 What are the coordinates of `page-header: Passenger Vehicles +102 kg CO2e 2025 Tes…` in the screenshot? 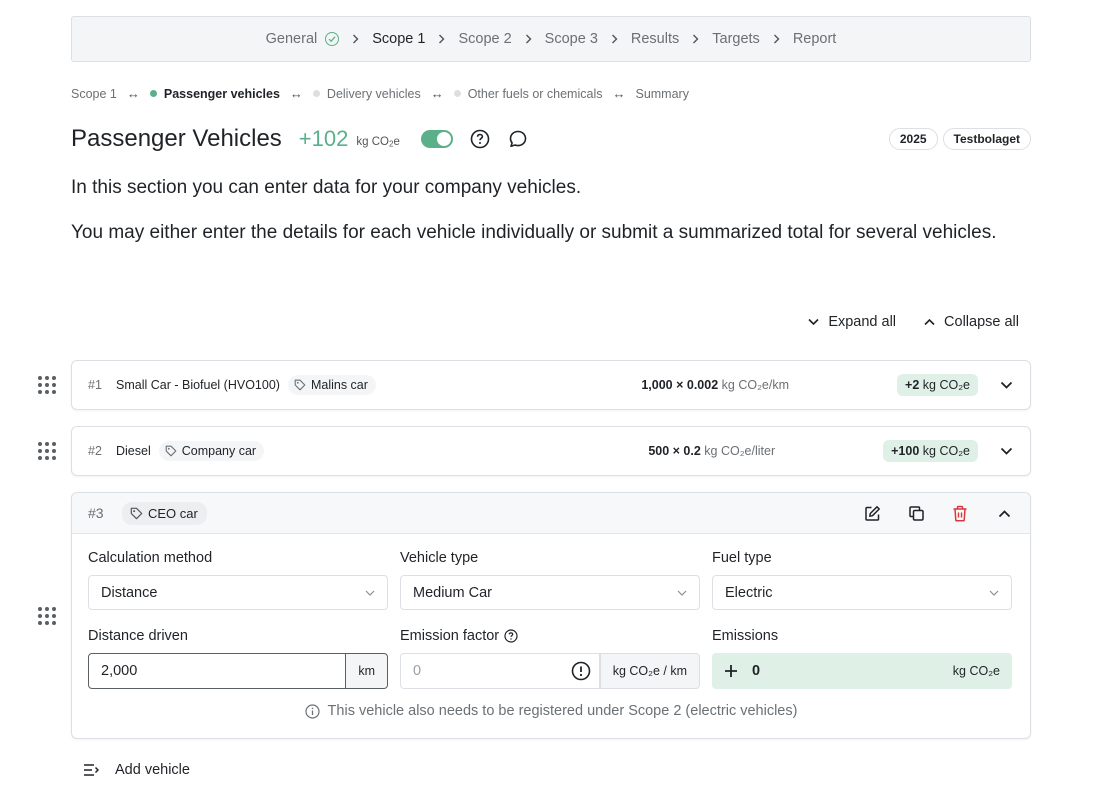 It's located at (551, 139).